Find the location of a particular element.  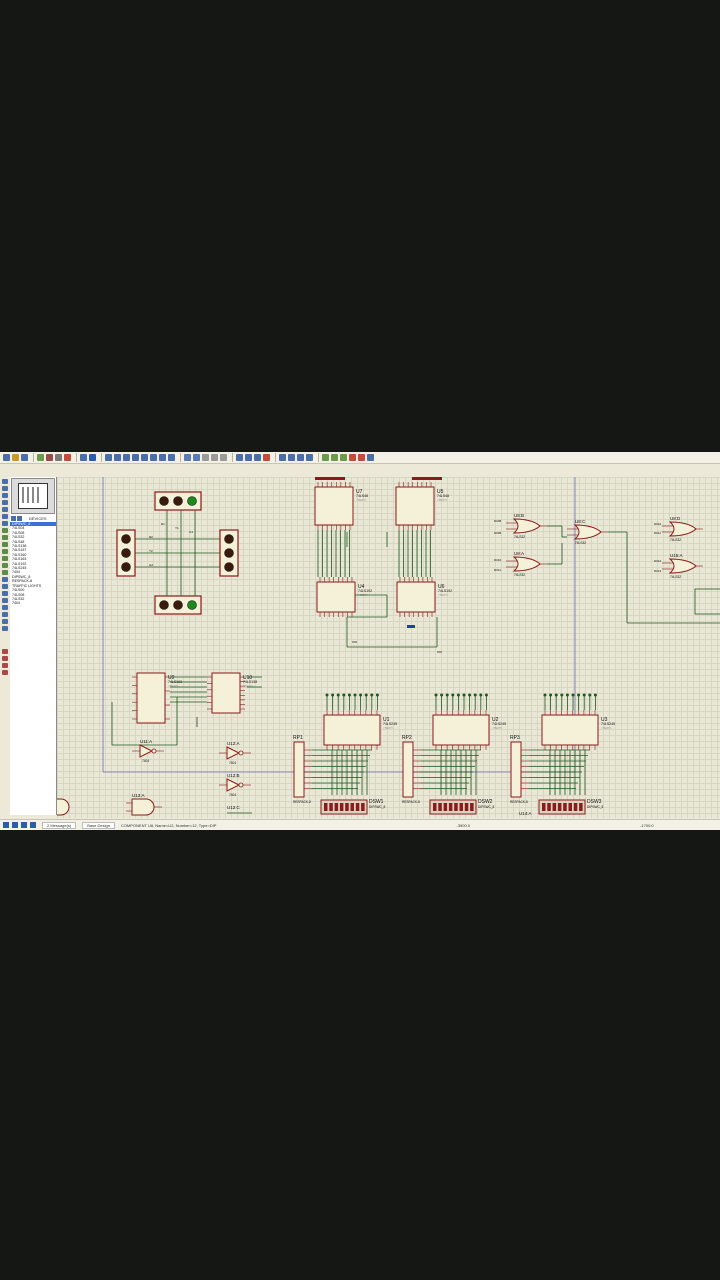

remove-sheet-icon is located at coordinates (361, 457).